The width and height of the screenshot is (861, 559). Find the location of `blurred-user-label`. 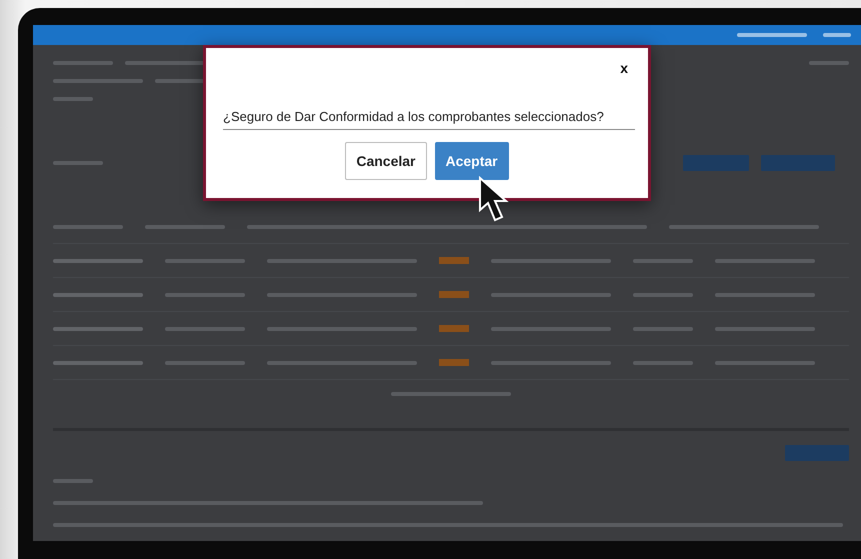

blurred-user-label is located at coordinates (772, 35).